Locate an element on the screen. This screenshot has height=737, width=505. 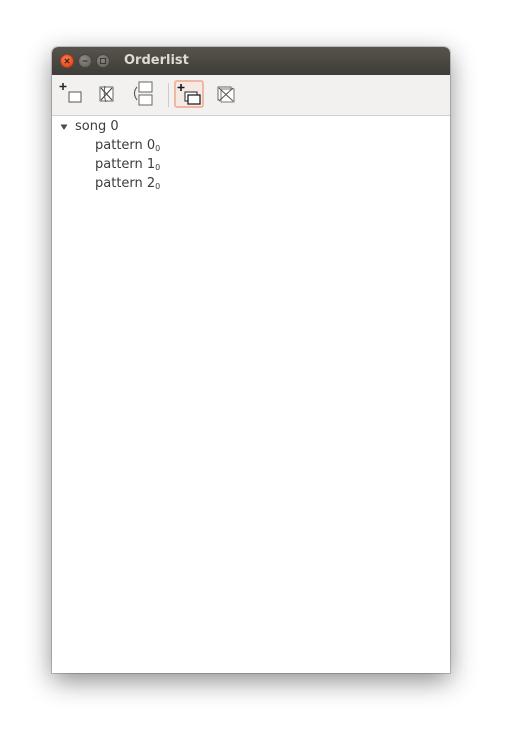
expander-triangle-icon is located at coordinates (64, 127).